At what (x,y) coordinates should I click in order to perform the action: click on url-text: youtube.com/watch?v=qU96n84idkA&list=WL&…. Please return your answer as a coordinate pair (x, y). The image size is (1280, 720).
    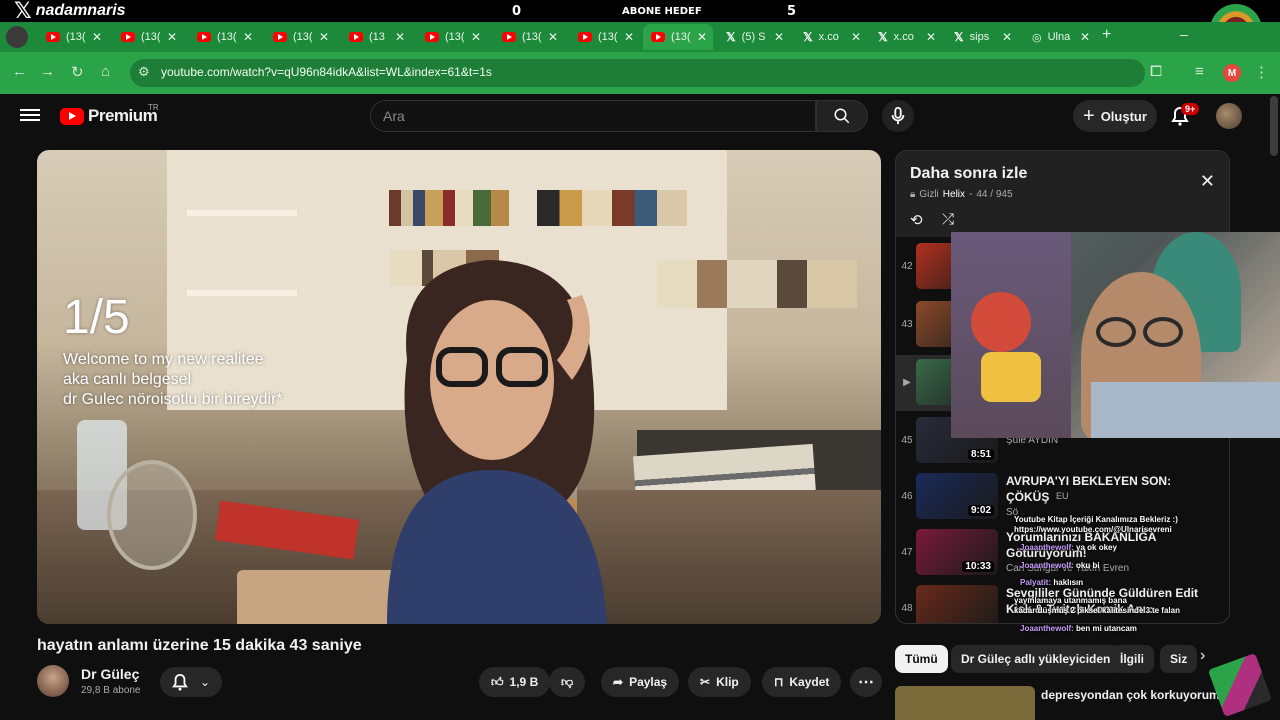
    Looking at the image, I should click on (326, 72).